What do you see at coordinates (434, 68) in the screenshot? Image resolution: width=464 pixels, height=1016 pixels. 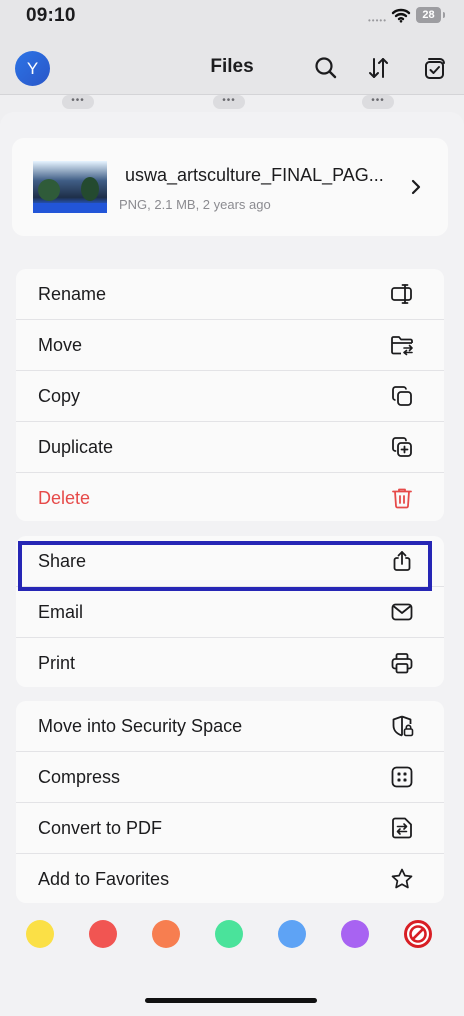 I see `select-icon` at bounding box center [434, 68].